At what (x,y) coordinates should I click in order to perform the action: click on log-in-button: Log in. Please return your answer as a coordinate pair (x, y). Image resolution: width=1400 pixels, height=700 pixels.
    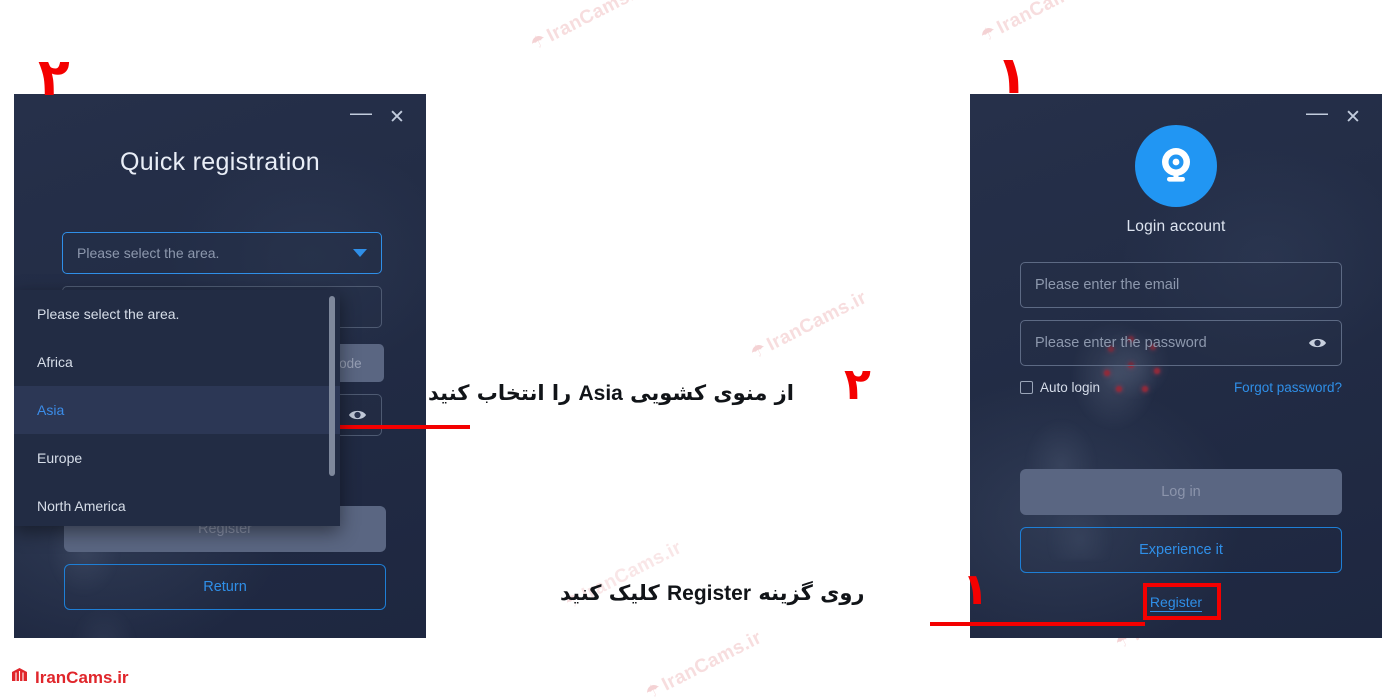
    Looking at the image, I should click on (1181, 492).